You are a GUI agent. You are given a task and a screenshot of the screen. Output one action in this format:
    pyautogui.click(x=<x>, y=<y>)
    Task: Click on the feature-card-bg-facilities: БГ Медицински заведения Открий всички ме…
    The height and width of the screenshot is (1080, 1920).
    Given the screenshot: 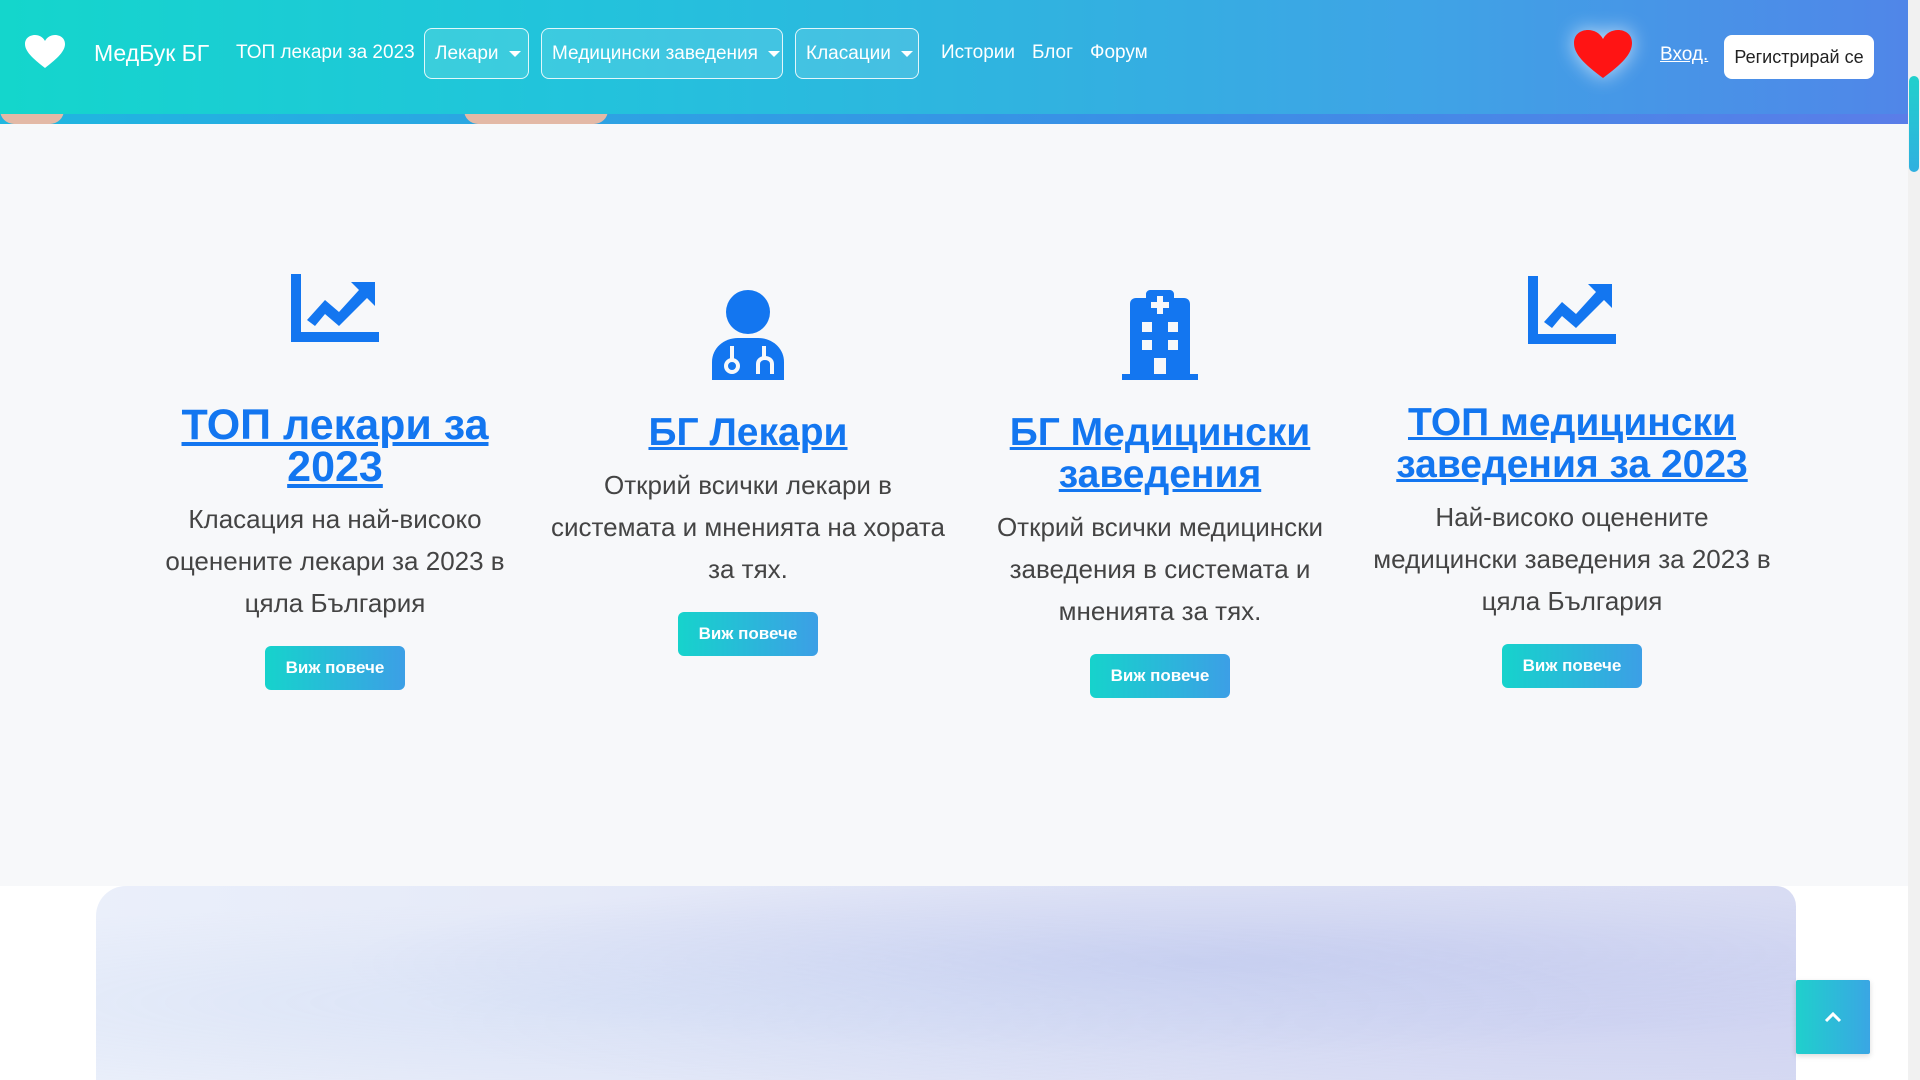 What is the action you would take?
    pyautogui.click(x=1160, y=494)
    